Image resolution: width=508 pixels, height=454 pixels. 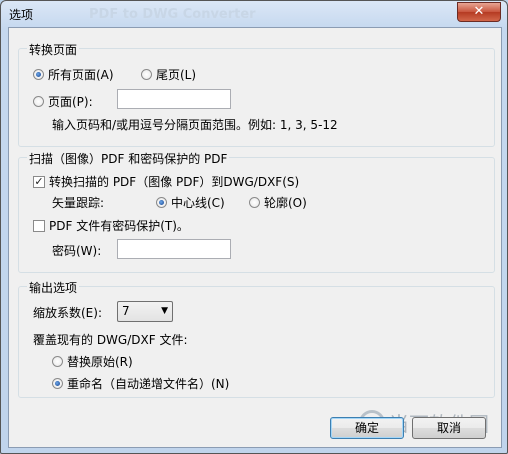 I want to click on radio-pages-dot, so click(x=38, y=101).